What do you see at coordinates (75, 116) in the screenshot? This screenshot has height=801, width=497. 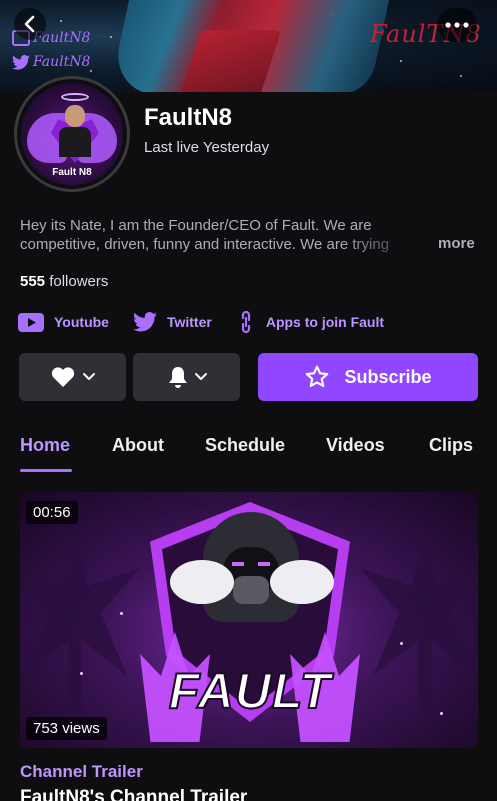 I see `avatar-person-head` at bounding box center [75, 116].